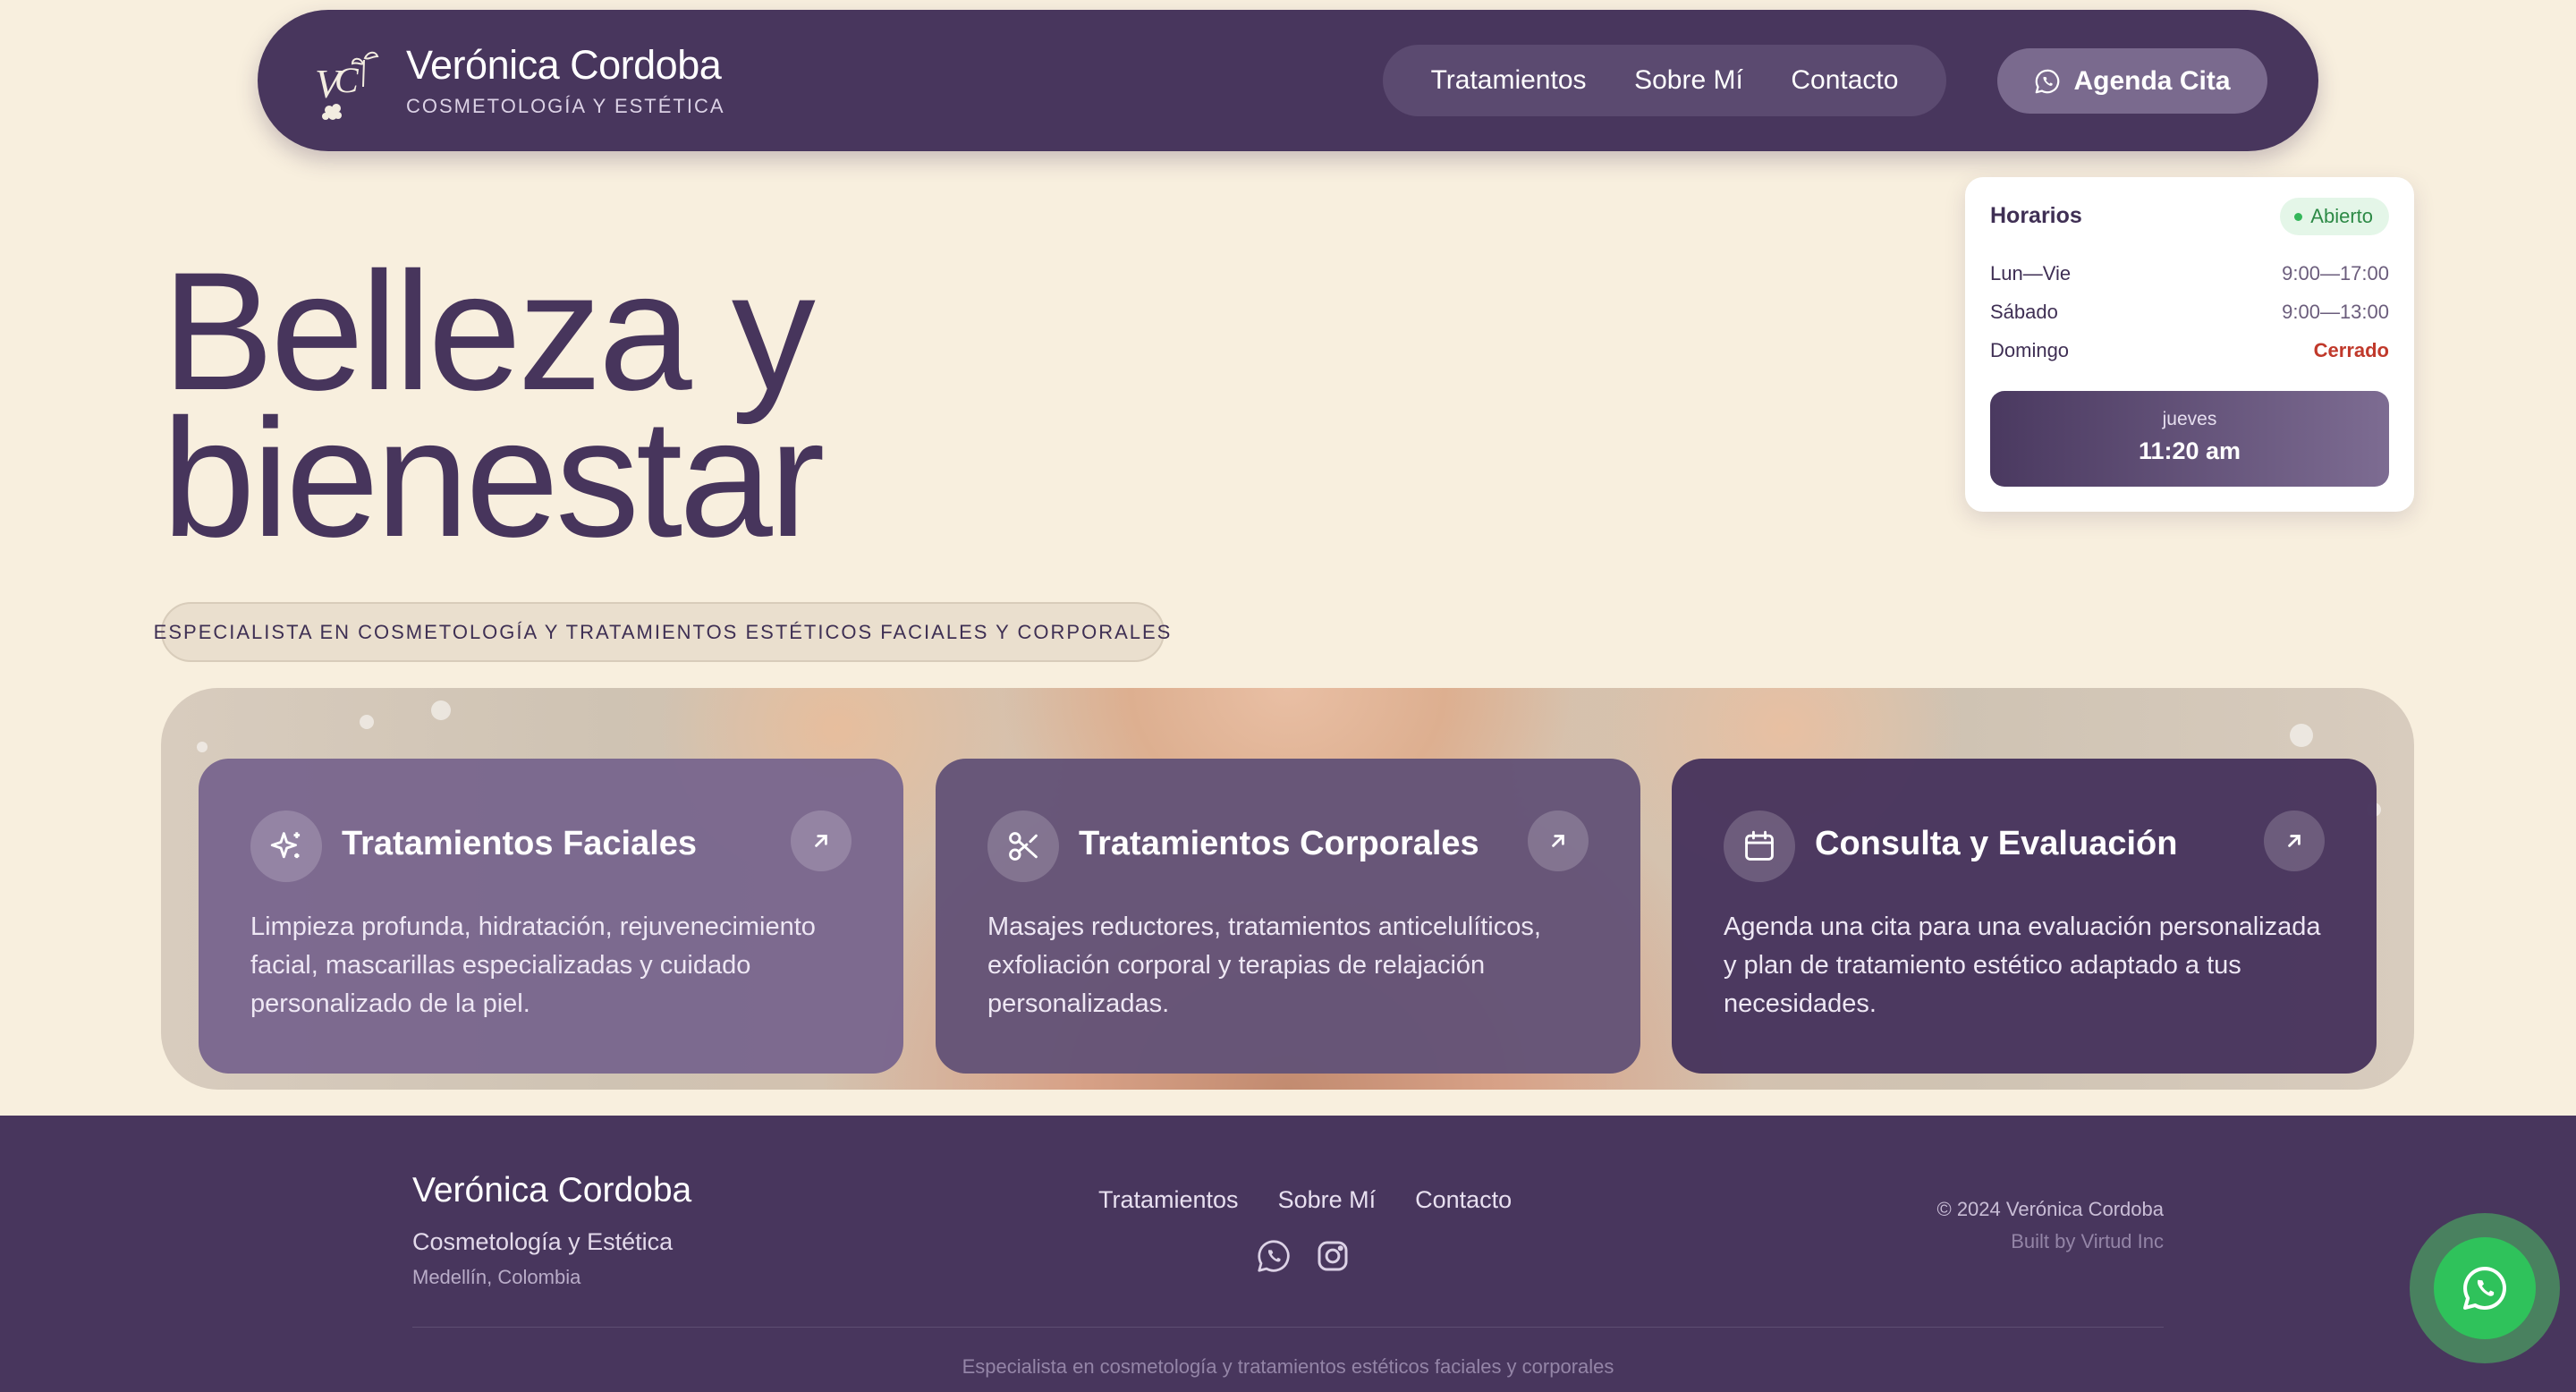 Image resolution: width=2576 pixels, height=1392 pixels. Describe the element at coordinates (1509, 80) in the screenshot. I see `nav-link-tratamientos: Tratamientos` at that location.